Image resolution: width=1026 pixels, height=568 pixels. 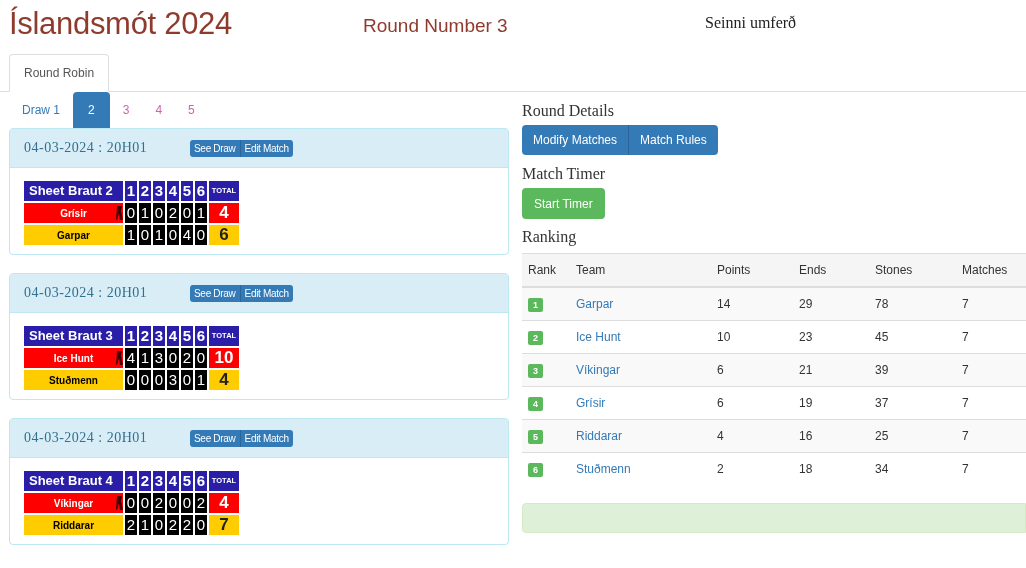 I want to click on section-heading: Ranking, so click(x=550, y=237).